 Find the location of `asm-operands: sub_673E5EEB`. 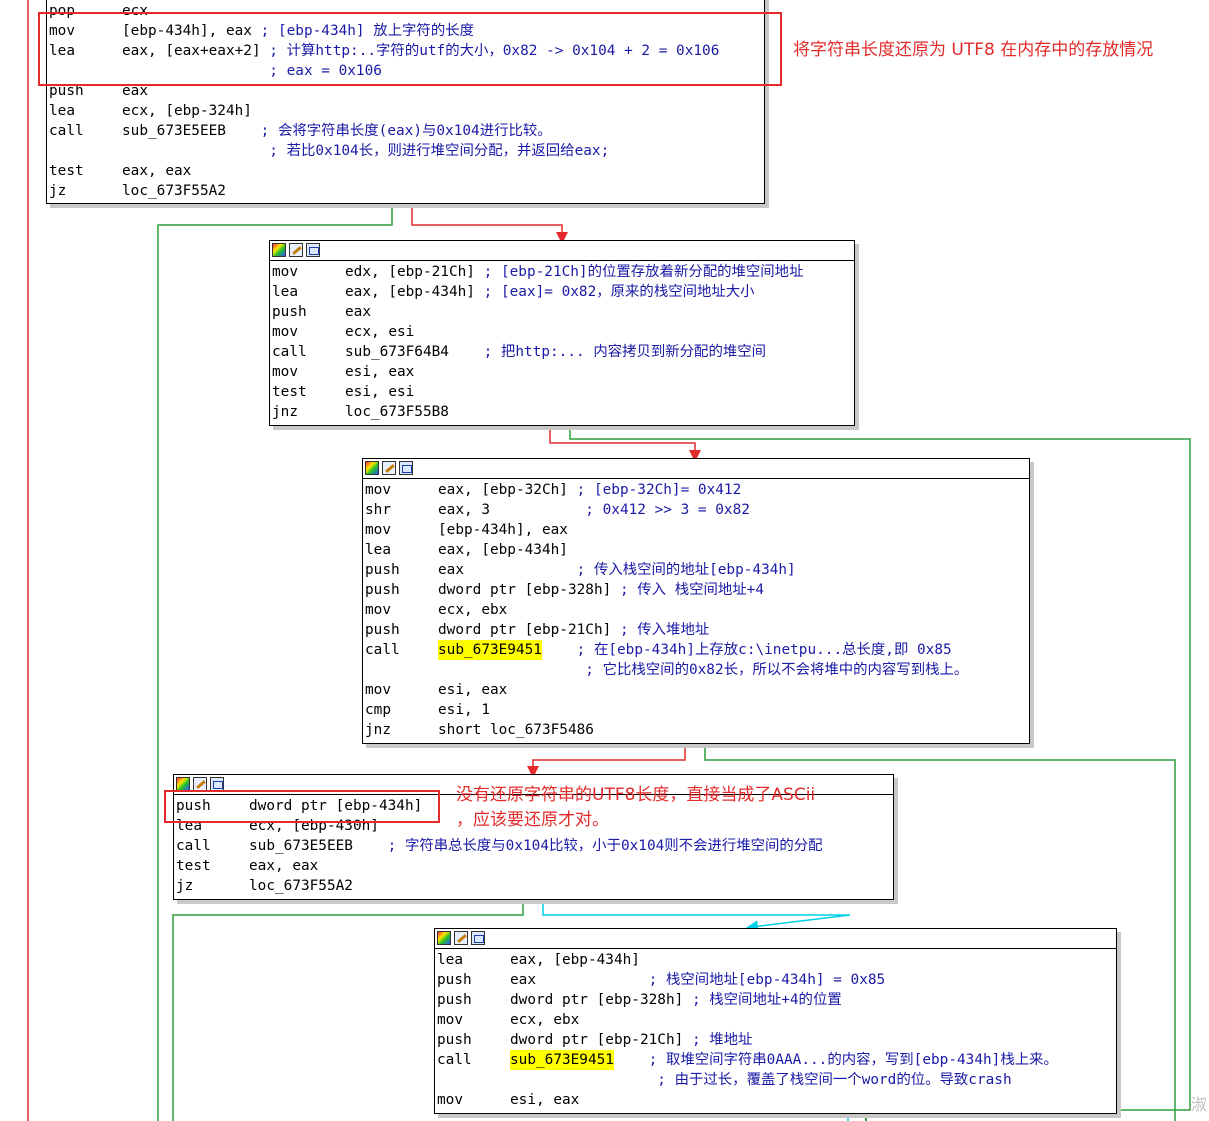

asm-operands: sub_673E5EEB is located at coordinates (174, 131).